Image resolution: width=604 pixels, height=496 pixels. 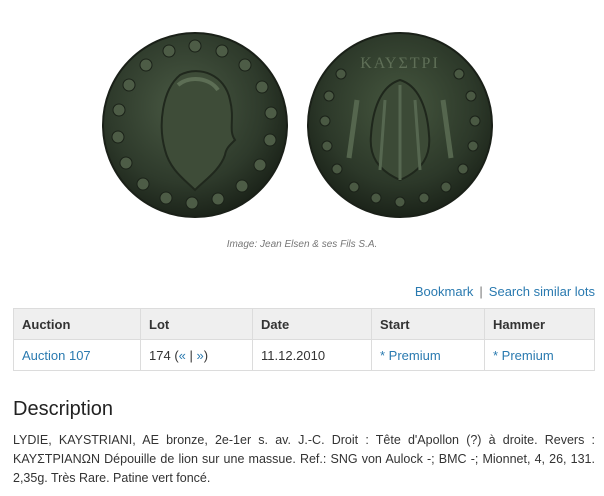 I want to click on column-header-start: Start, so click(x=428, y=324).